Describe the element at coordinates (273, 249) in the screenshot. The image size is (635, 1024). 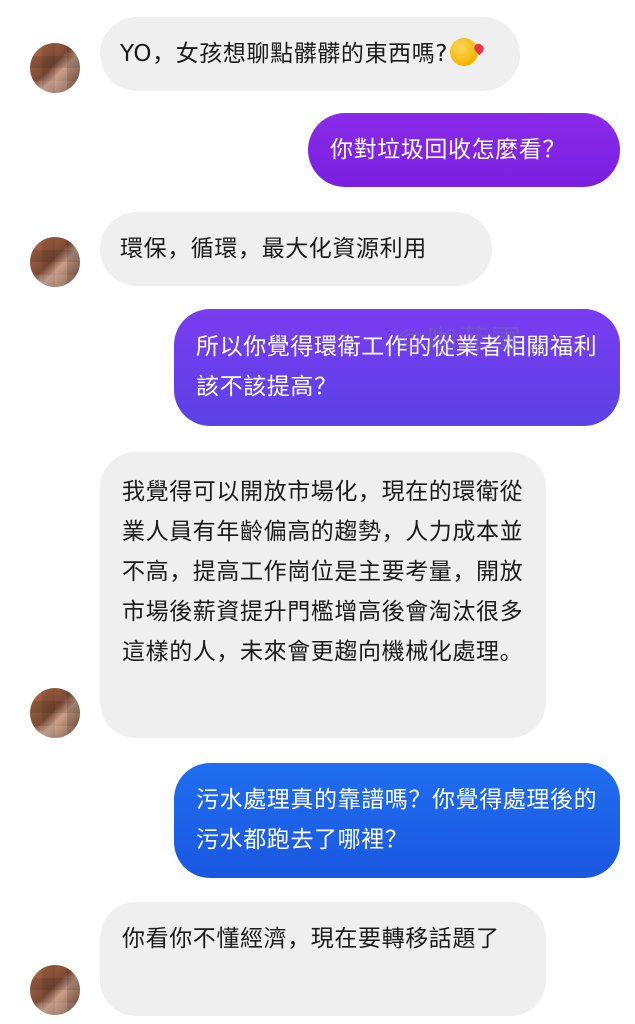
I see `message-text: 環保，循環，最大化資源利用` at that location.